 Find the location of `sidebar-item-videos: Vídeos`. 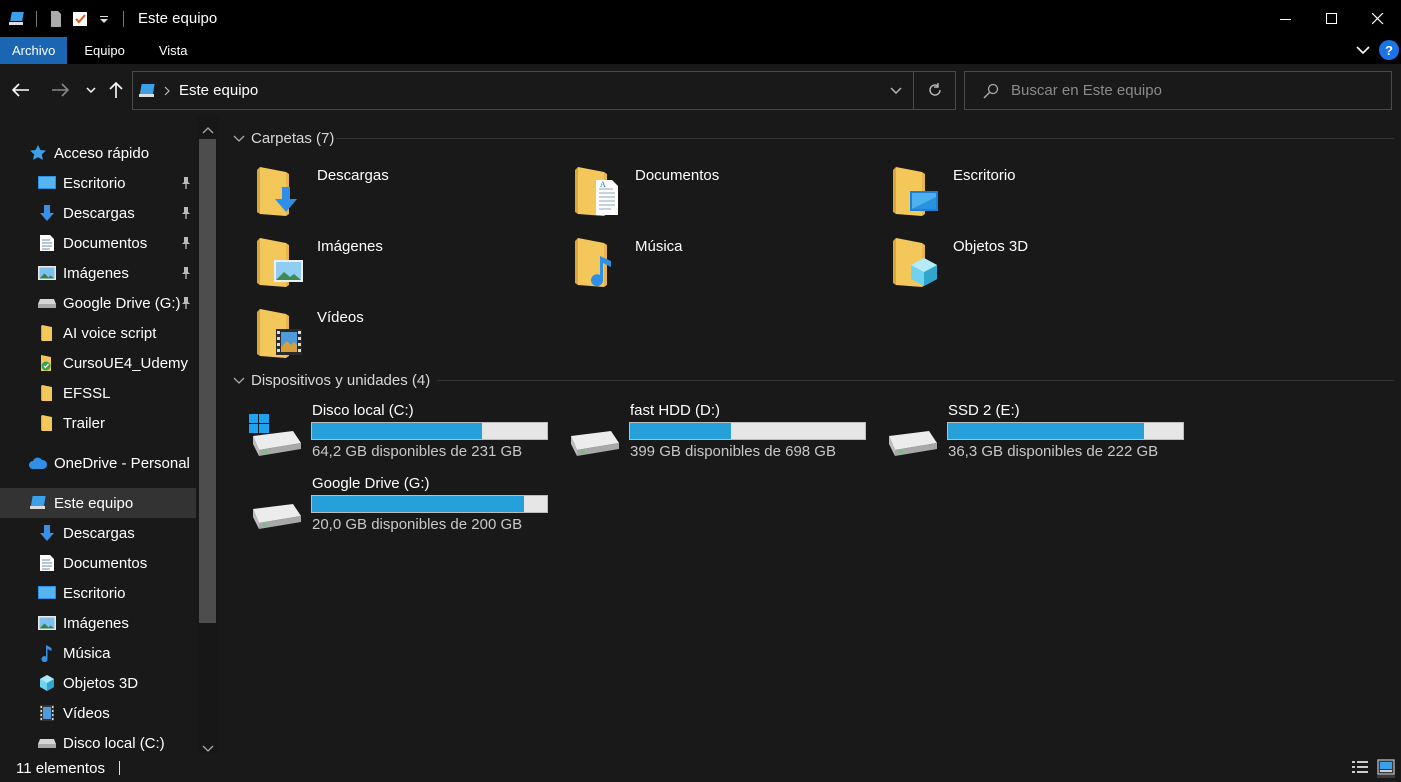

sidebar-item-videos: Vídeos is located at coordinates (98, 713).